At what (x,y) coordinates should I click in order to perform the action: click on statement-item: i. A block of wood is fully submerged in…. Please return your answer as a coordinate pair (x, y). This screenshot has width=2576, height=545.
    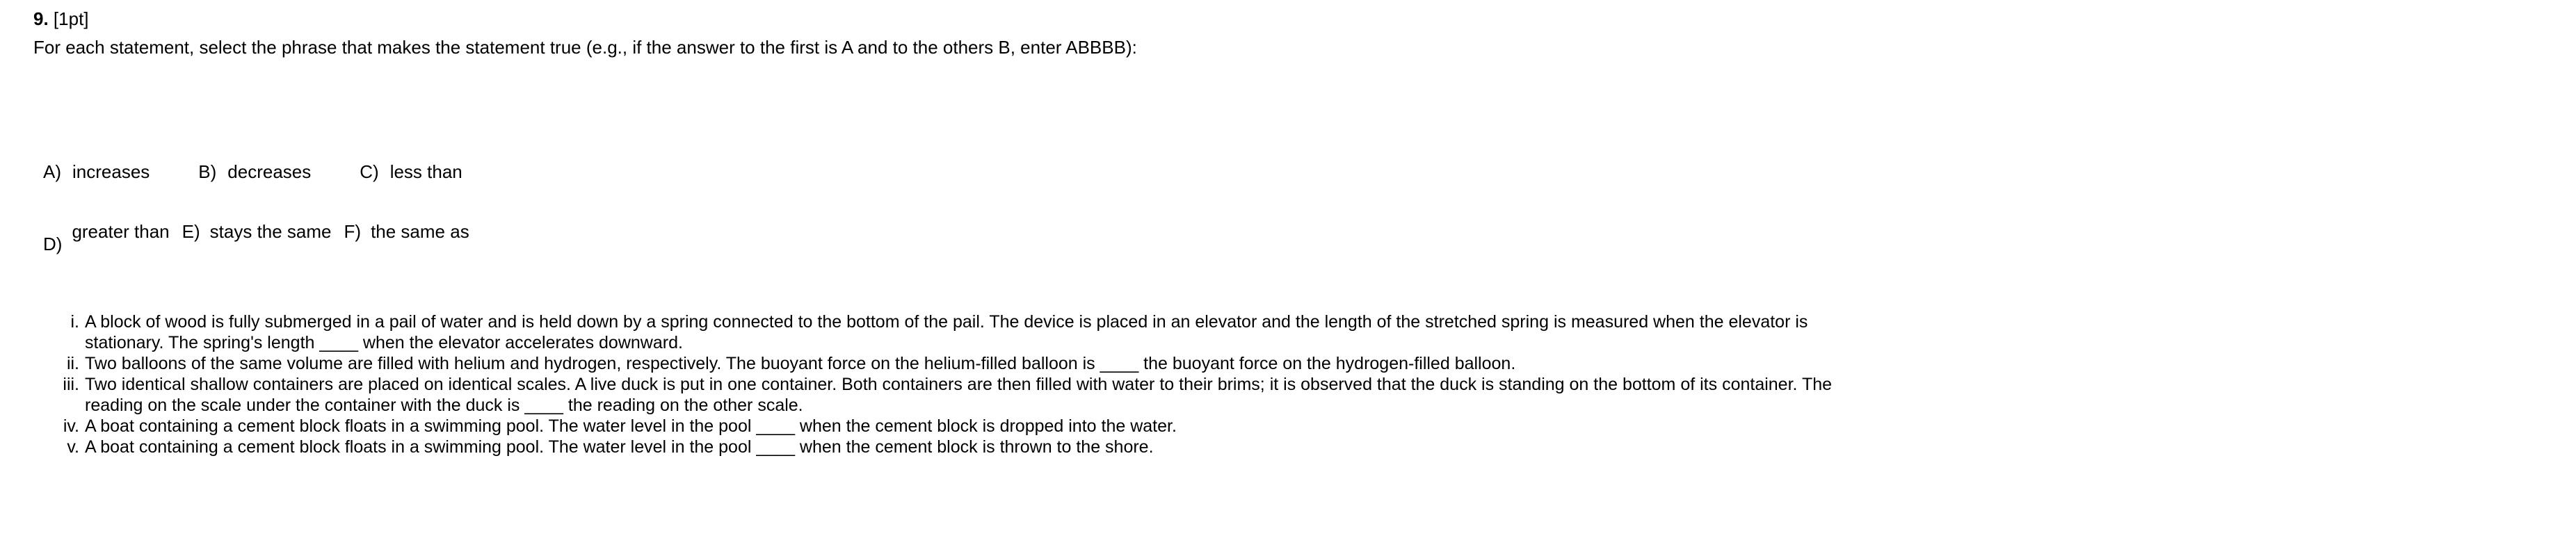
    Looking at the image, I should click on (1307, 332).